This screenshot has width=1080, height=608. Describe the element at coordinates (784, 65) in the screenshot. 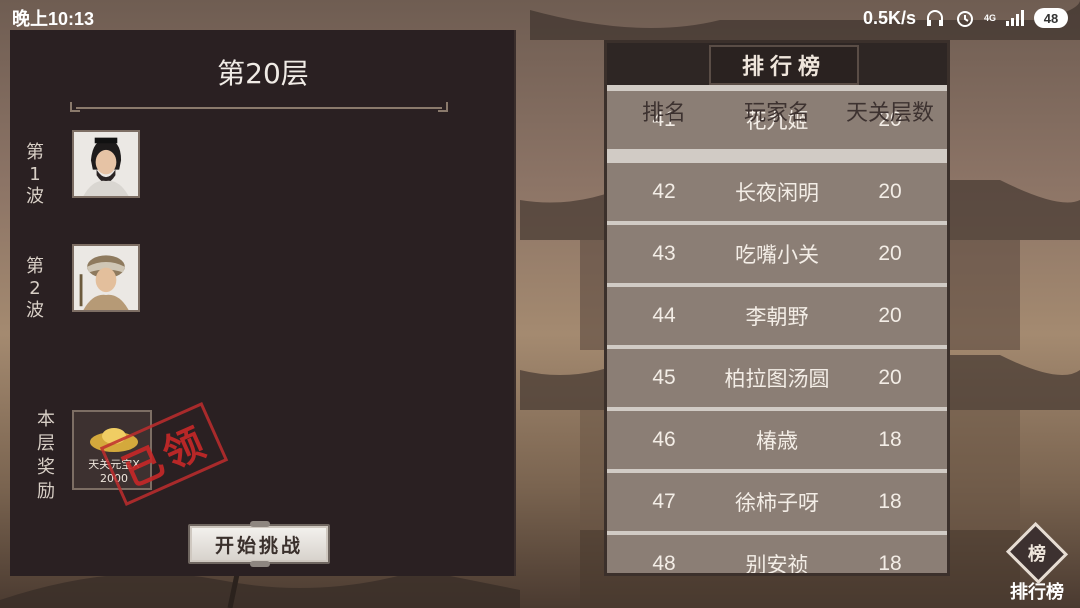

I see `ranking-title: 排行榜` at that location.